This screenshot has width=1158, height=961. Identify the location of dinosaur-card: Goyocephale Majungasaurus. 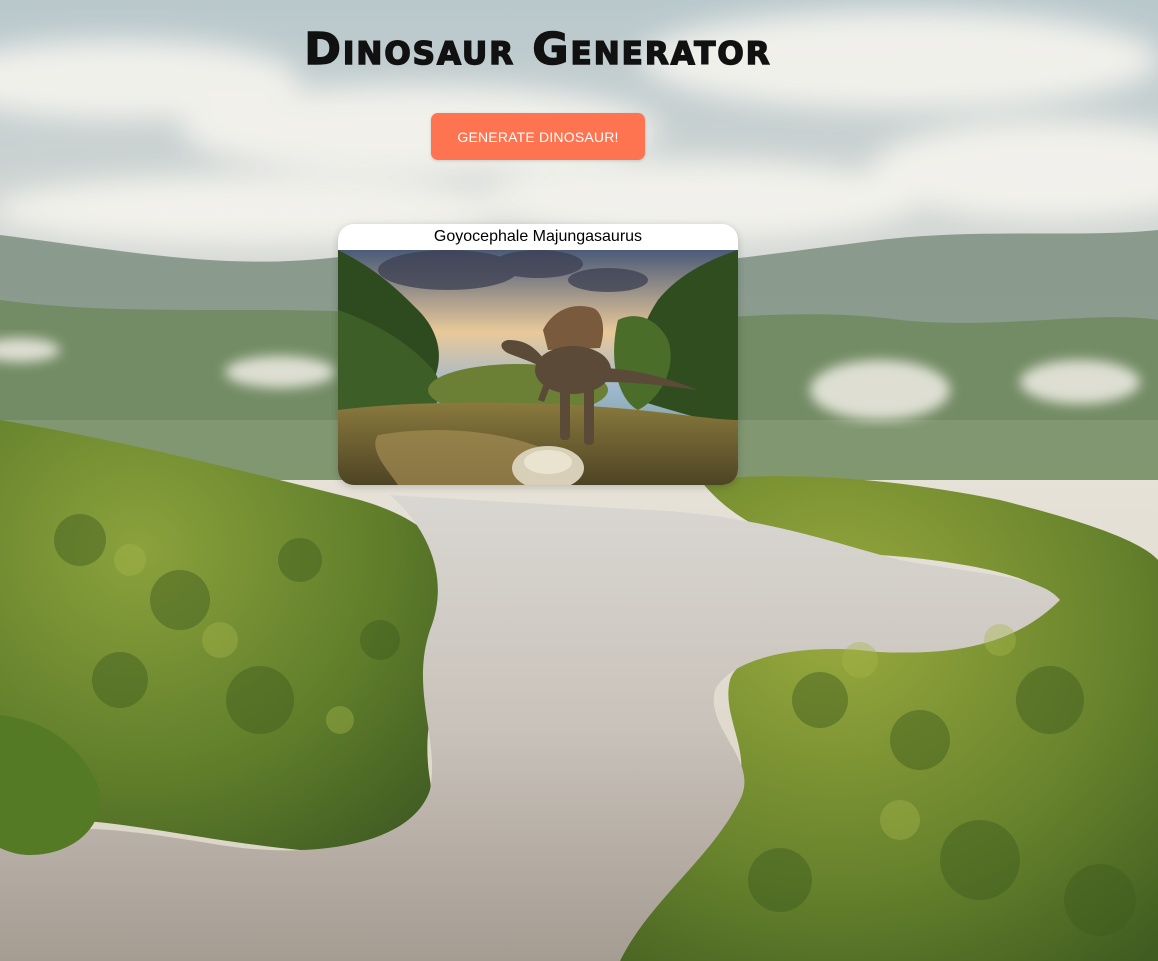
(538, 354).